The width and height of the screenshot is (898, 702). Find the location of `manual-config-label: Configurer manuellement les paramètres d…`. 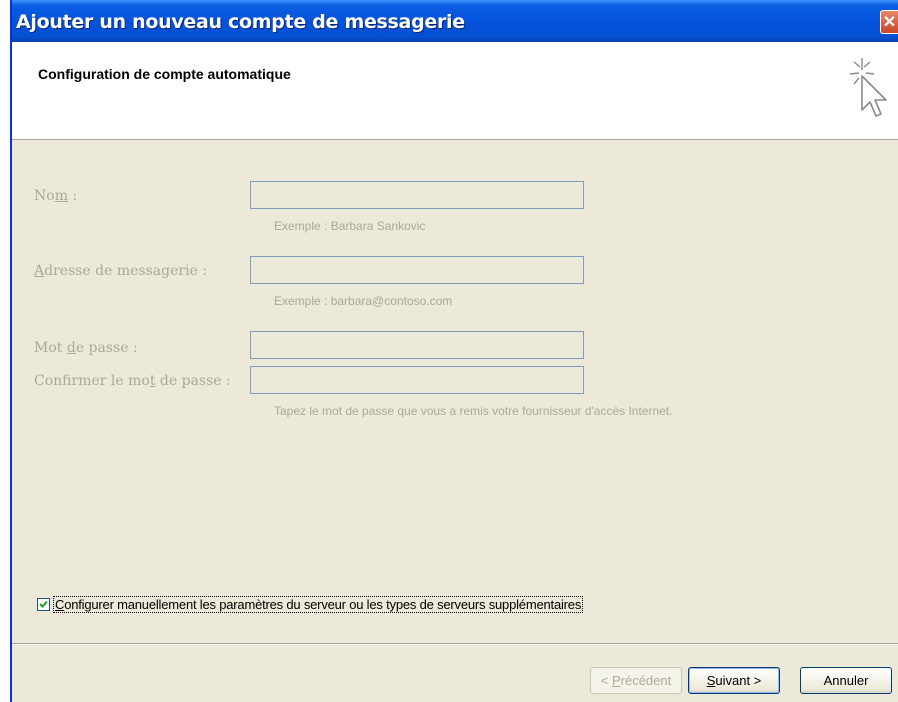

manual-config-label: Configurer manuellement les paramètres d… is located at coordinates (318, 604).